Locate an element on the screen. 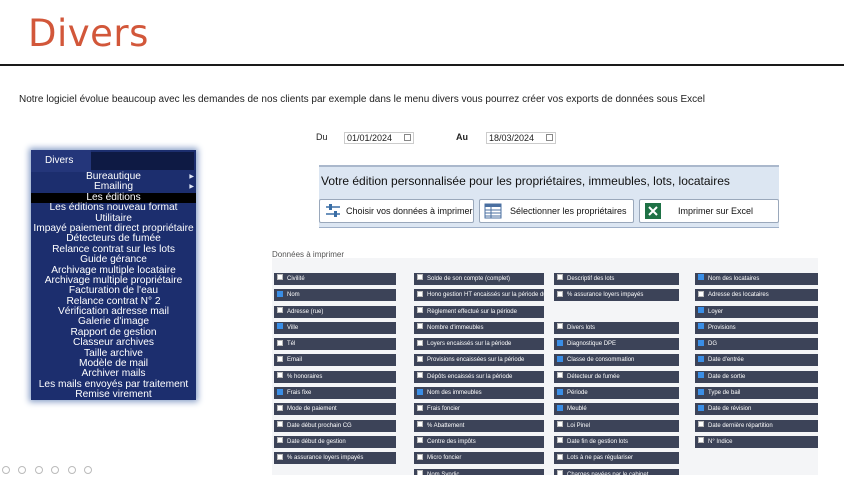  field-option: Date de sortie is located at coordinates (756, 376).